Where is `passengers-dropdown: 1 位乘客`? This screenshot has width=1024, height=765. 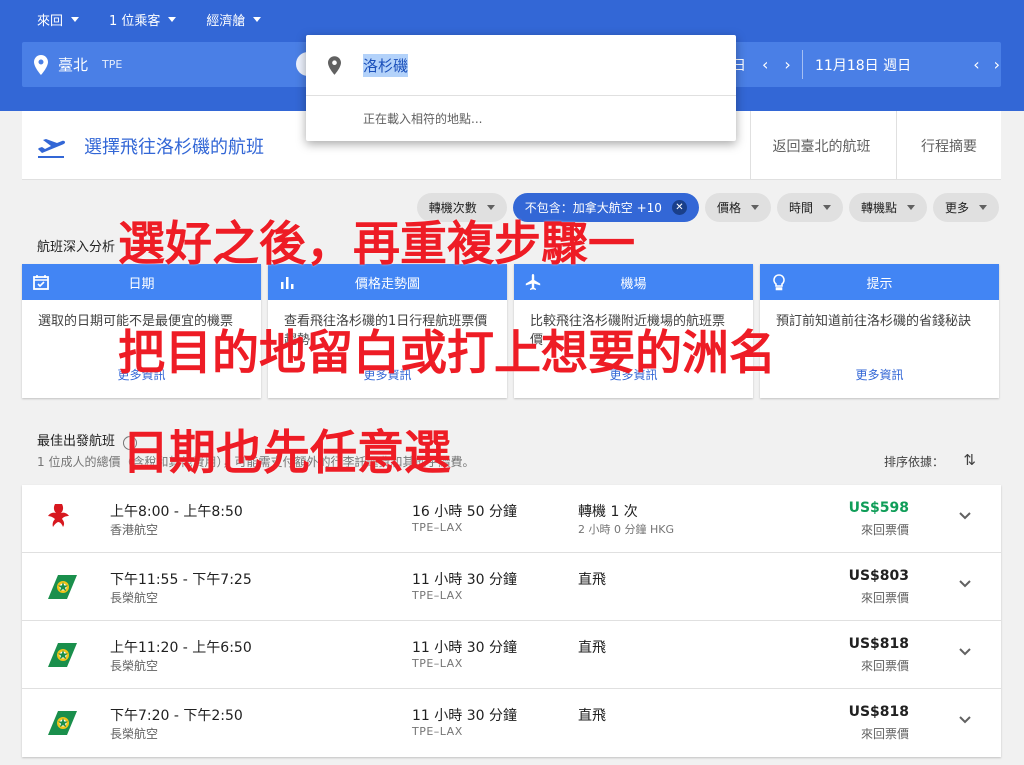 passengers-dropdown: 1 位乘客 is located at coordinates (143, 19).